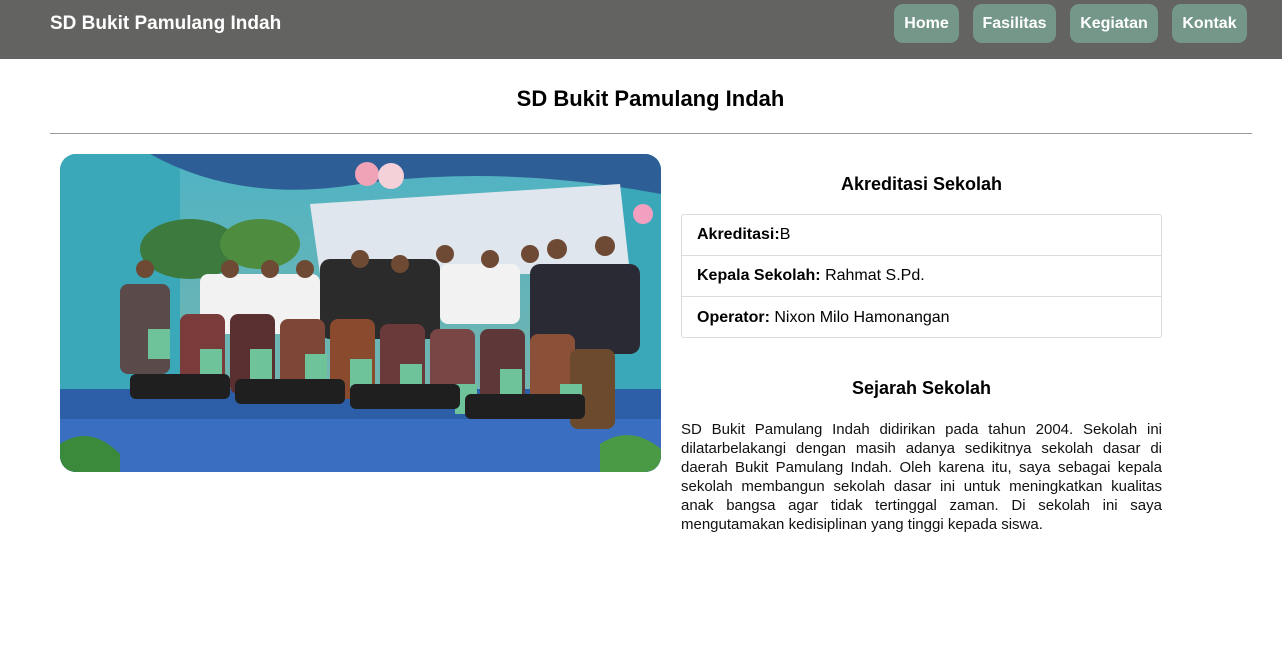 The image size is (1282, 646). I want to click on operator-row: Operator: Nixon Milo Hamonangan, so click(921, 317).